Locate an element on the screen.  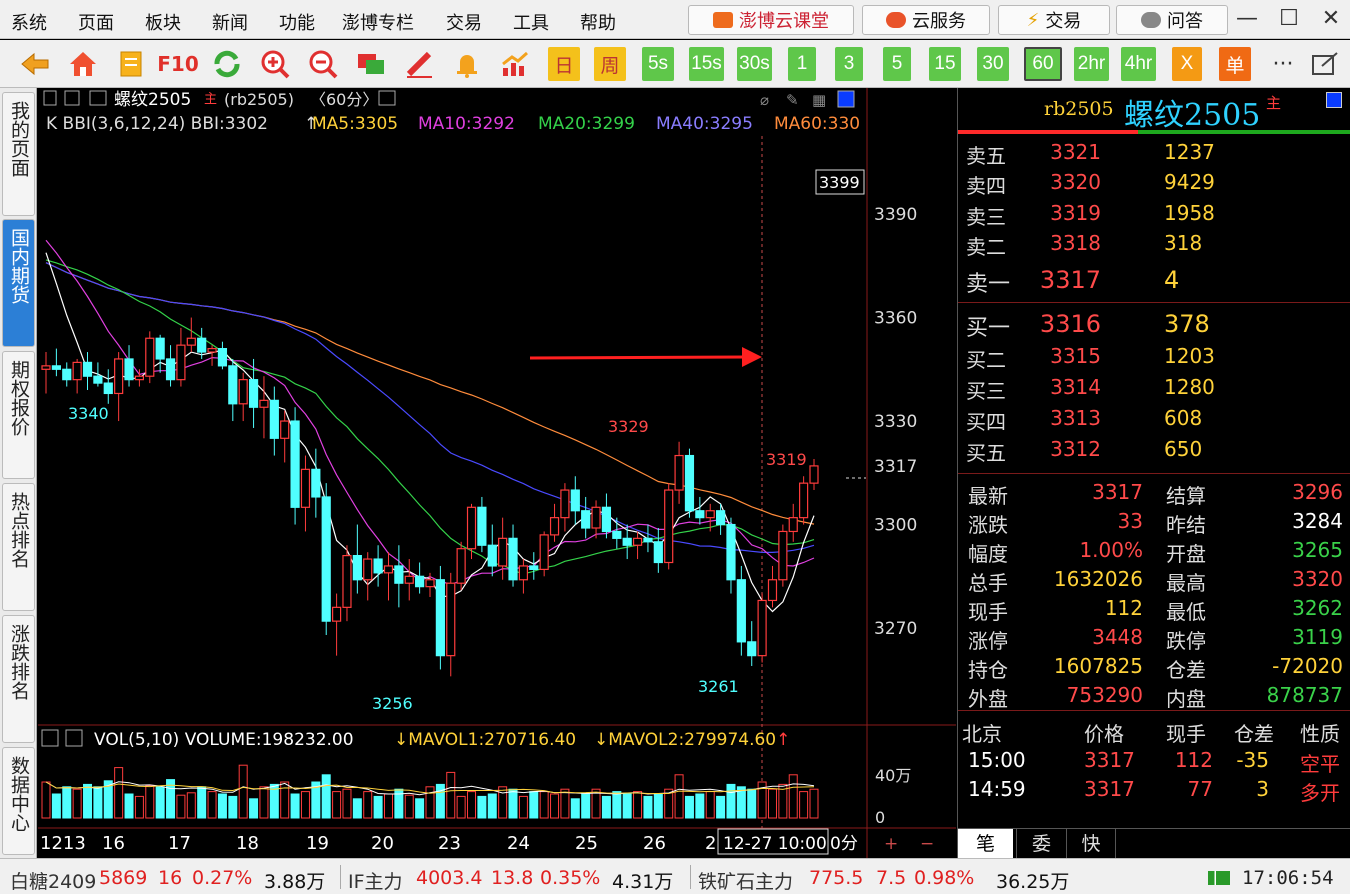
bid-label: 买四 is located at coordinates (986, 422).